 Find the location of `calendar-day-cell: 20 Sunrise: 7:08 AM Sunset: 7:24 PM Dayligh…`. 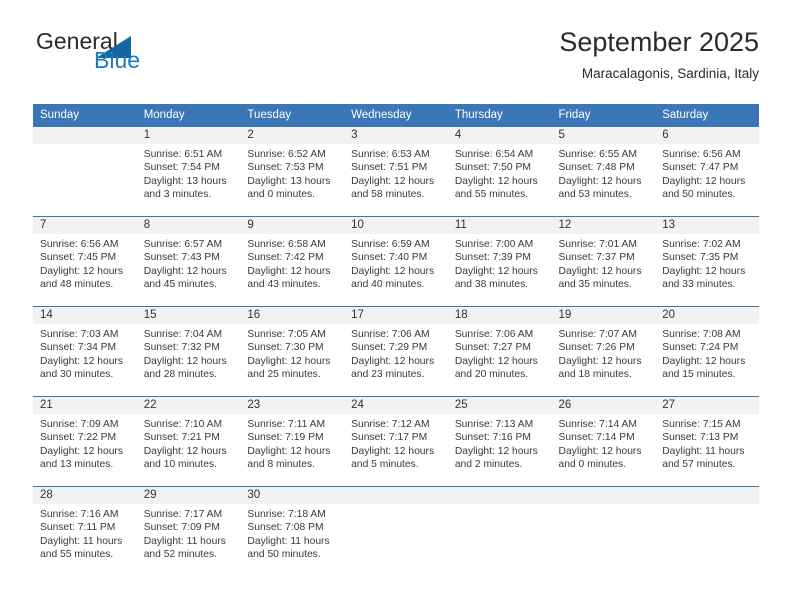

calendar-day-cell: 20 Sunrise: 7:08 AM Sunset: 7:24 PM Dayligh… is located at coordinates (707, 351).